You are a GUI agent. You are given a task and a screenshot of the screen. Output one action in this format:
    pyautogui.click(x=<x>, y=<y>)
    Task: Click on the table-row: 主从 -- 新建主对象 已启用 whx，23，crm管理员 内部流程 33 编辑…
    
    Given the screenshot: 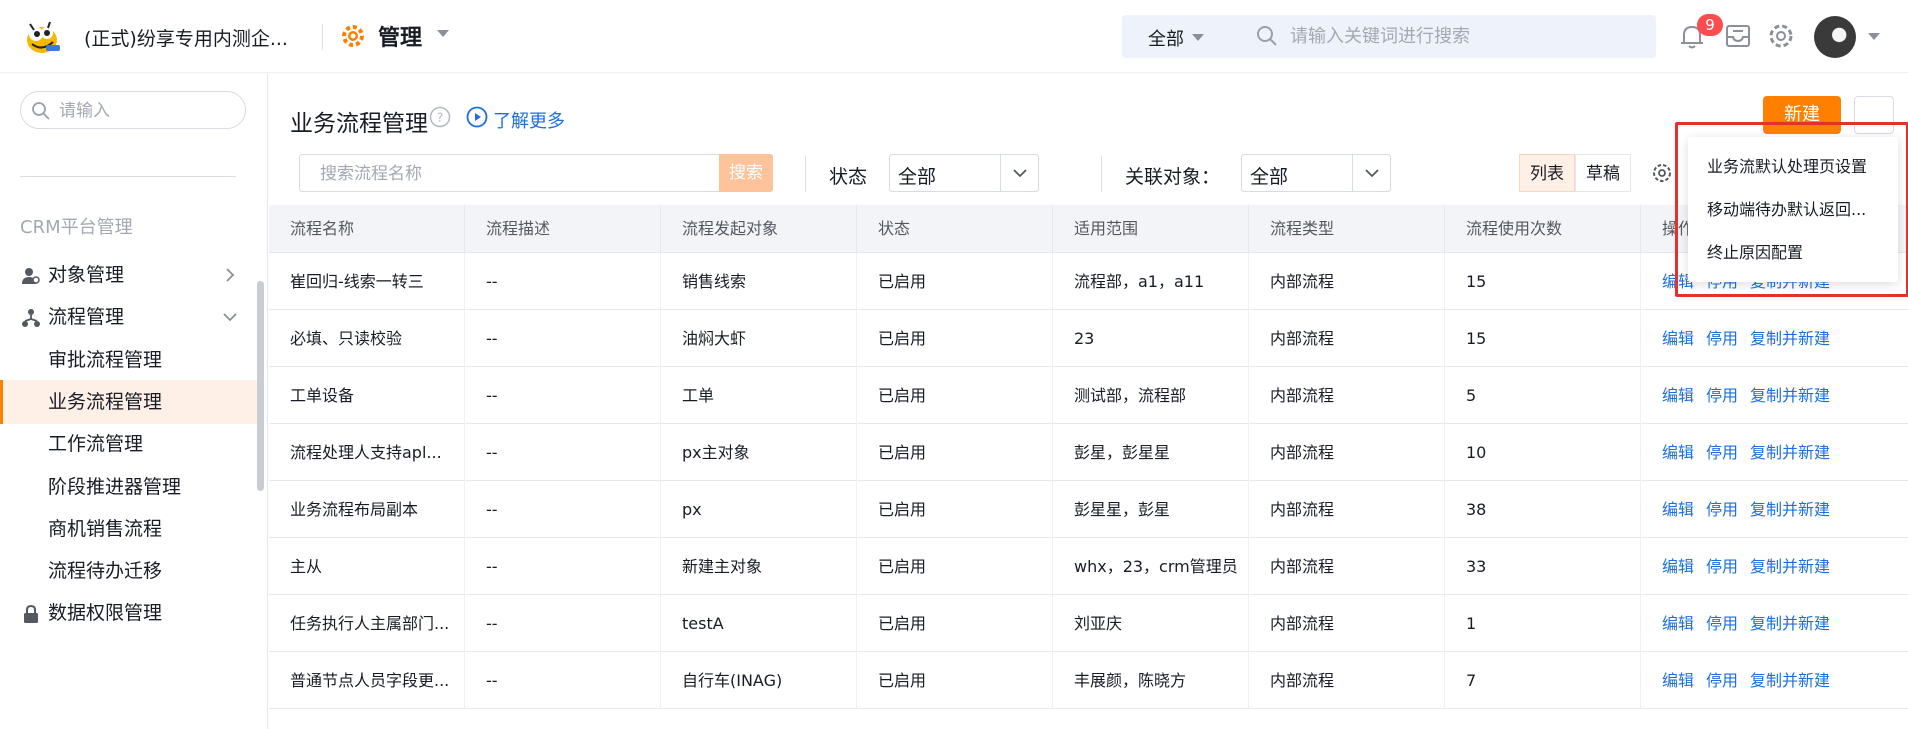 What is the action you would take?
    pyautogui.click(x=1088, y=566)
    